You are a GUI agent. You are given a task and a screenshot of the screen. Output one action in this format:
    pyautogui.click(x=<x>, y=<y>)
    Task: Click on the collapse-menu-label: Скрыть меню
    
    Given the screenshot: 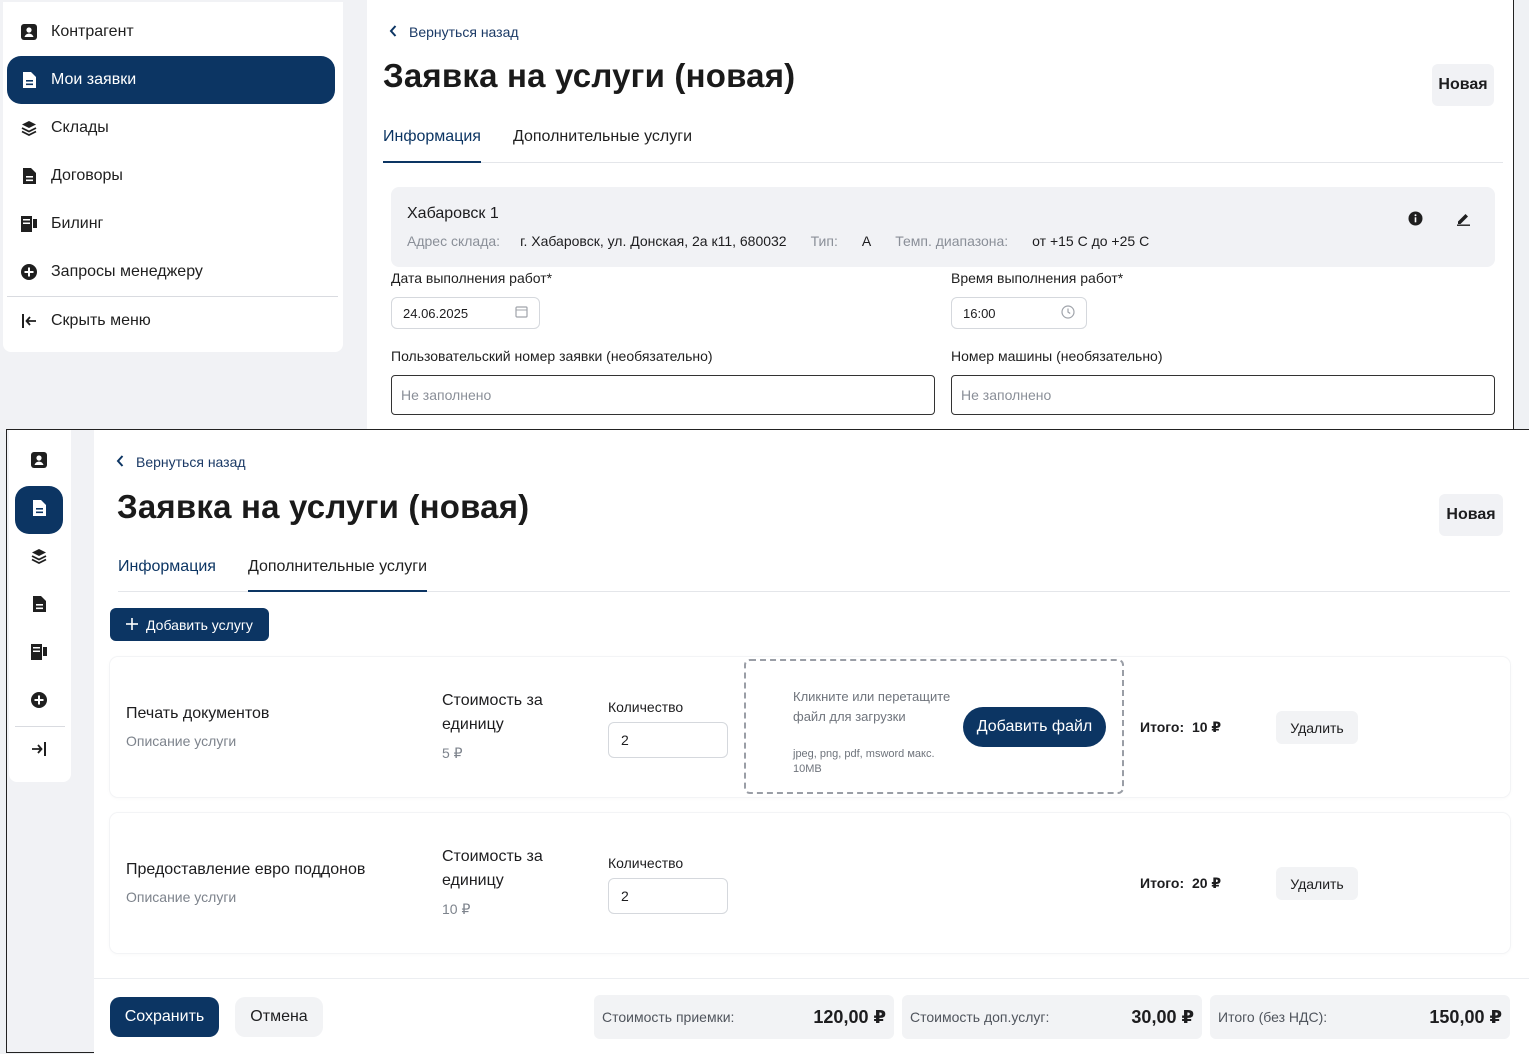 What is the action you would take?
    pyautogui.click(x=101, y=320)
    